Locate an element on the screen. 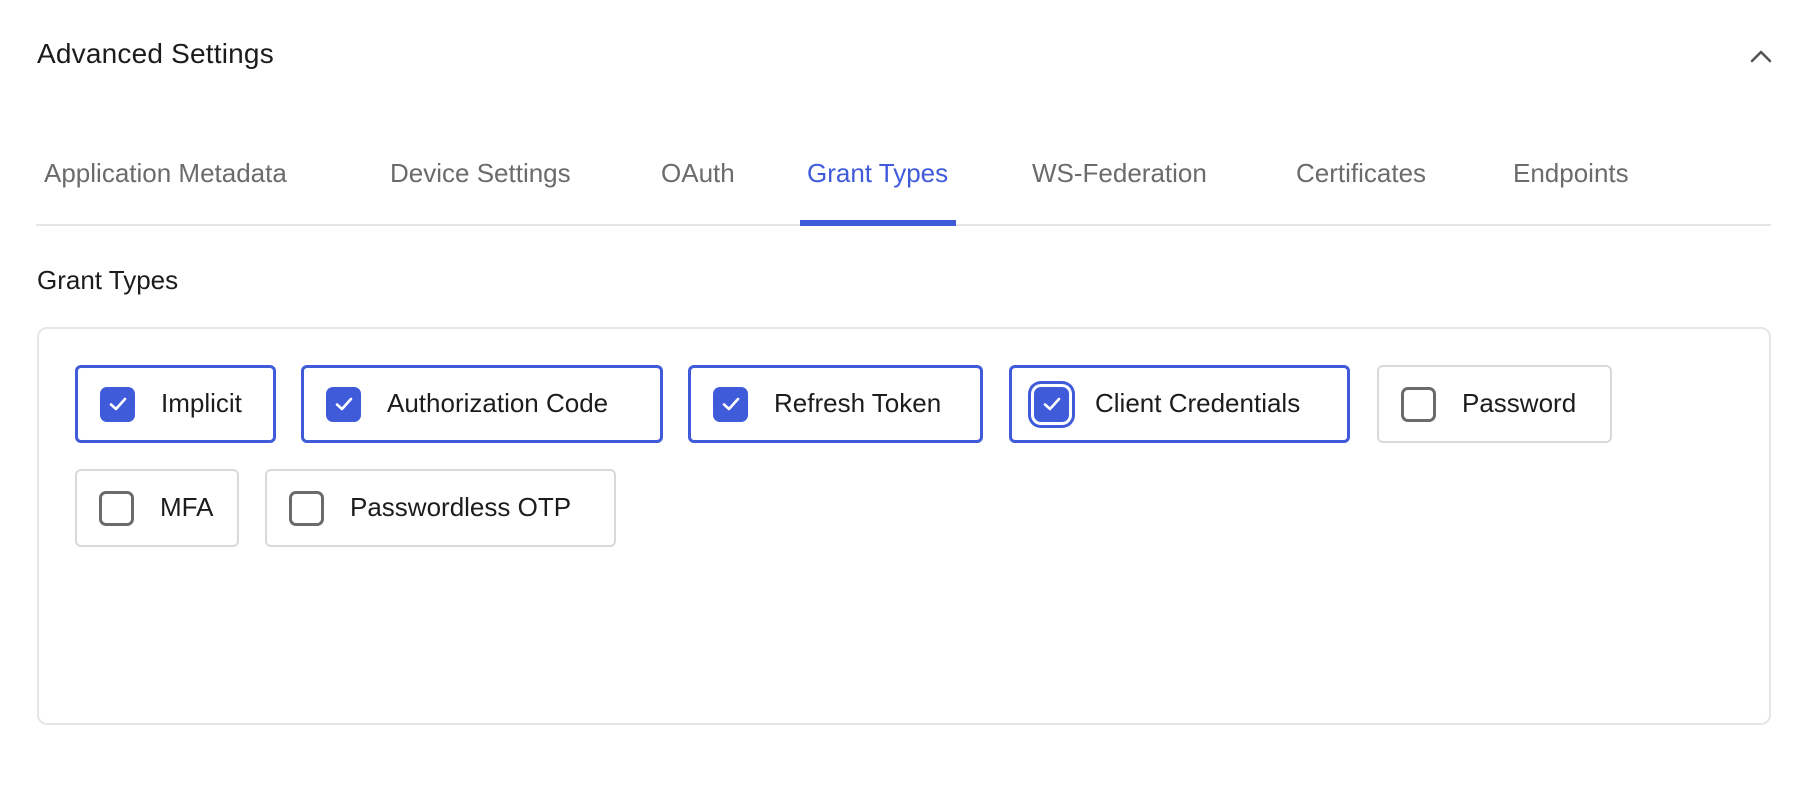 The image size is (1812, 786). section-title: Advanced Settings is located at coordinates (155, 53).